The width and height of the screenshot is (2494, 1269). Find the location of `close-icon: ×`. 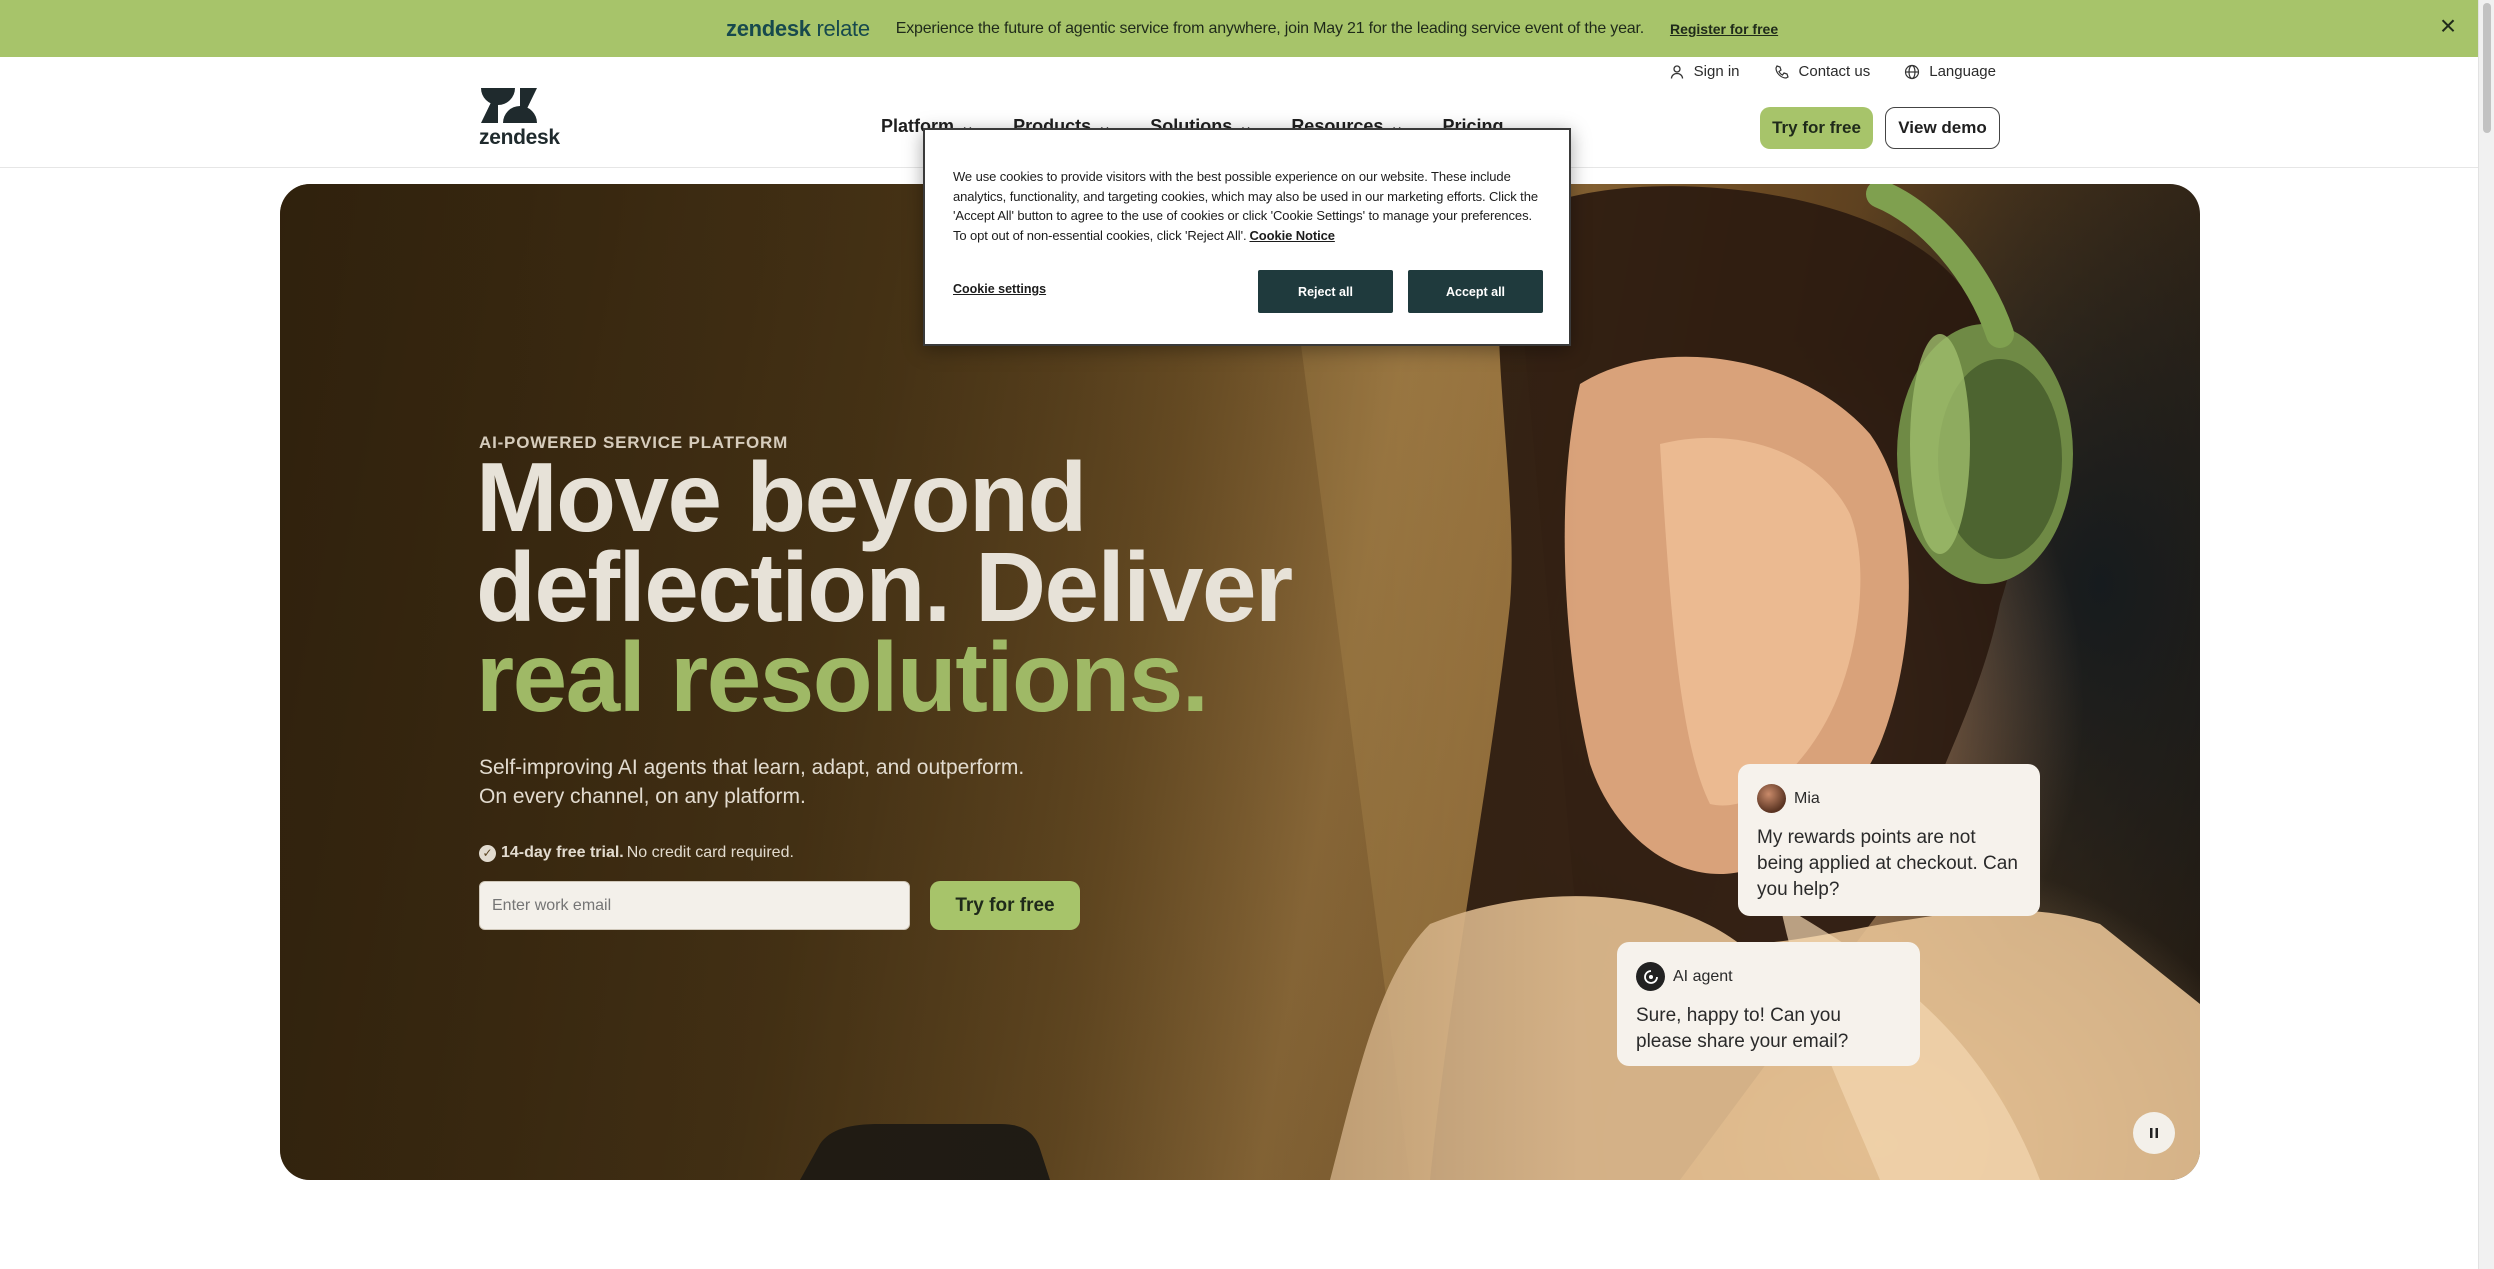

close-icon: × is located at coordinates (2448, 26).